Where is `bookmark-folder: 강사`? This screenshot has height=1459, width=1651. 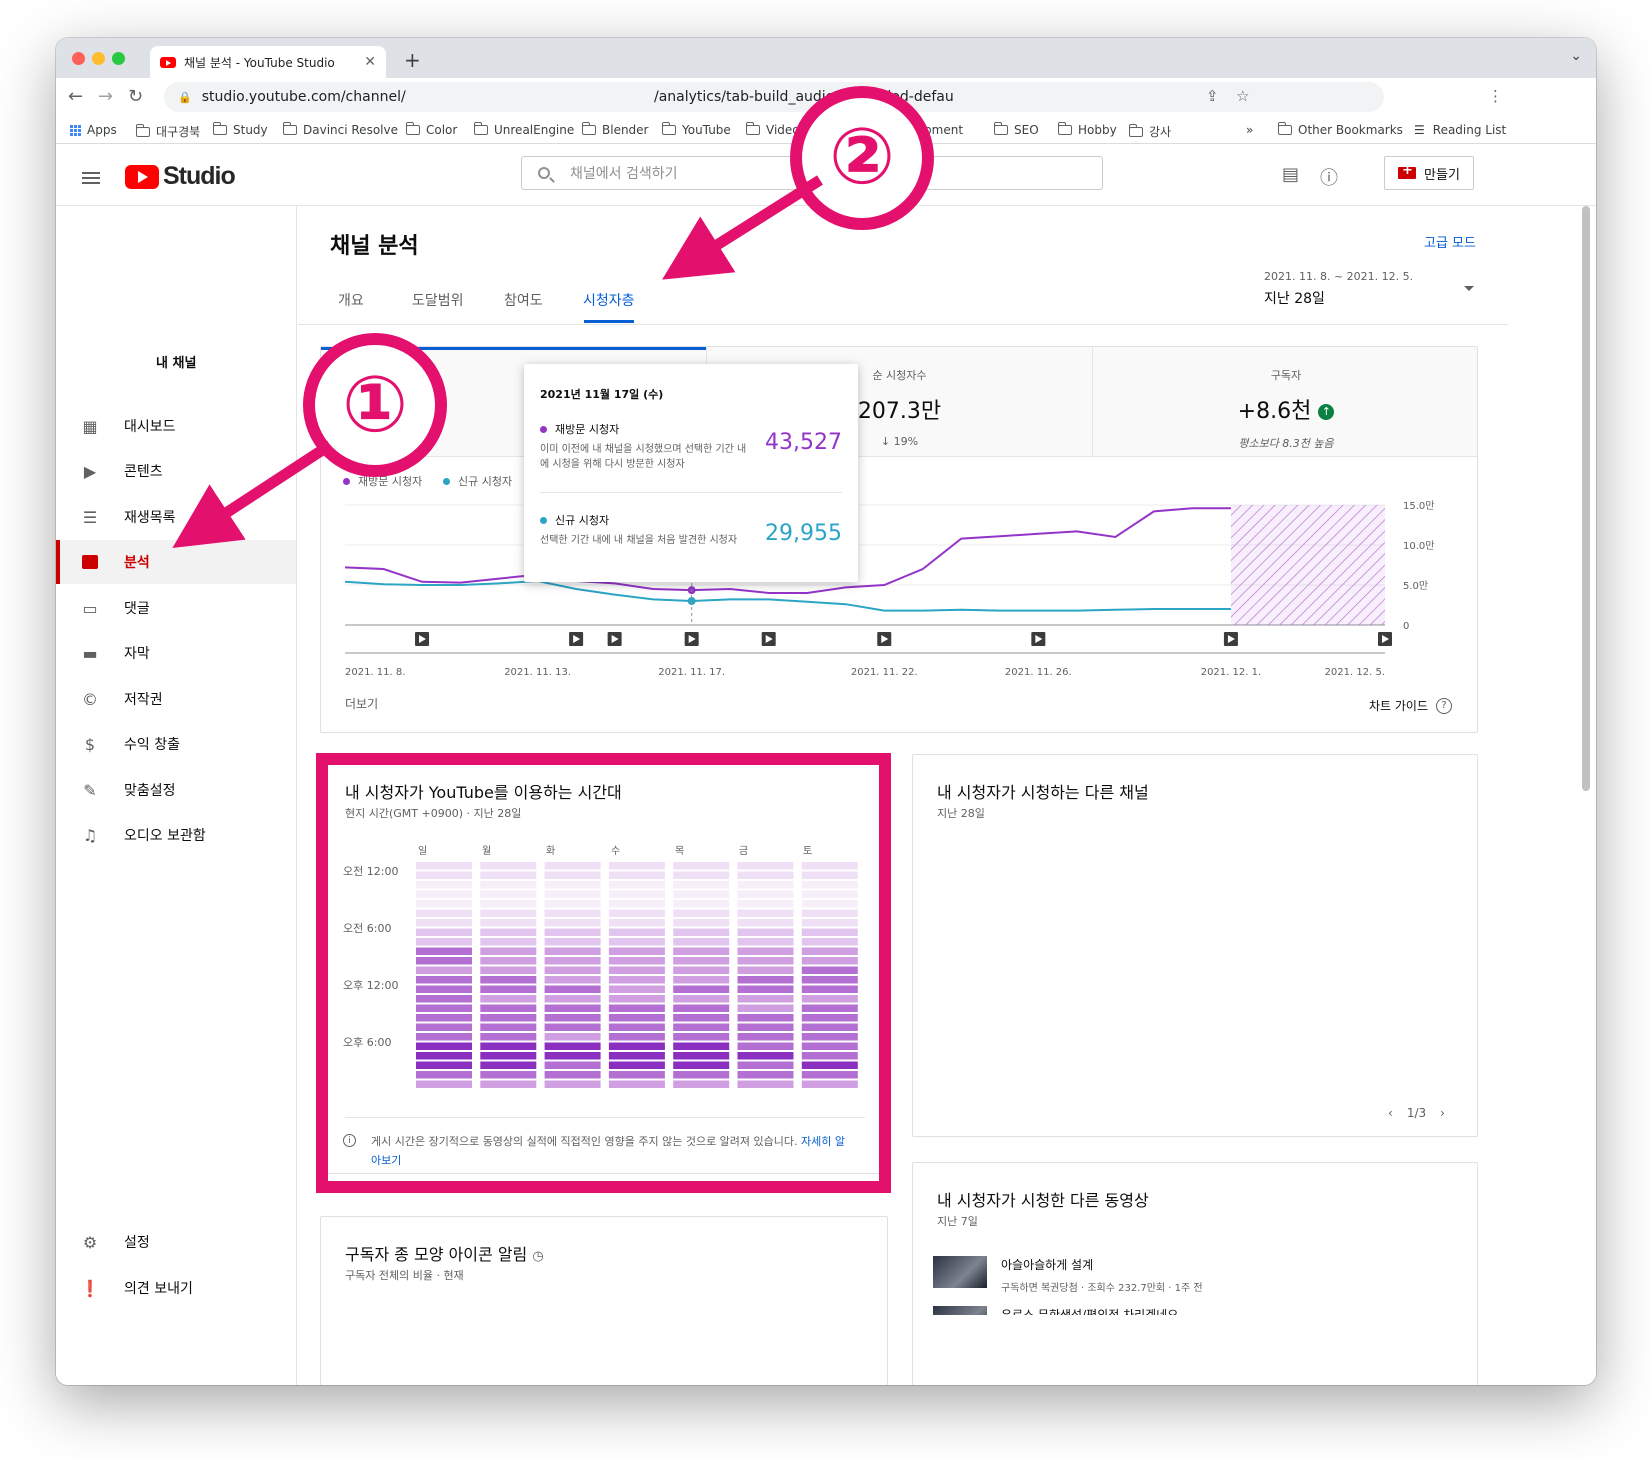
bookmark-folder: 강사 is located at coordinates (1150, 131).